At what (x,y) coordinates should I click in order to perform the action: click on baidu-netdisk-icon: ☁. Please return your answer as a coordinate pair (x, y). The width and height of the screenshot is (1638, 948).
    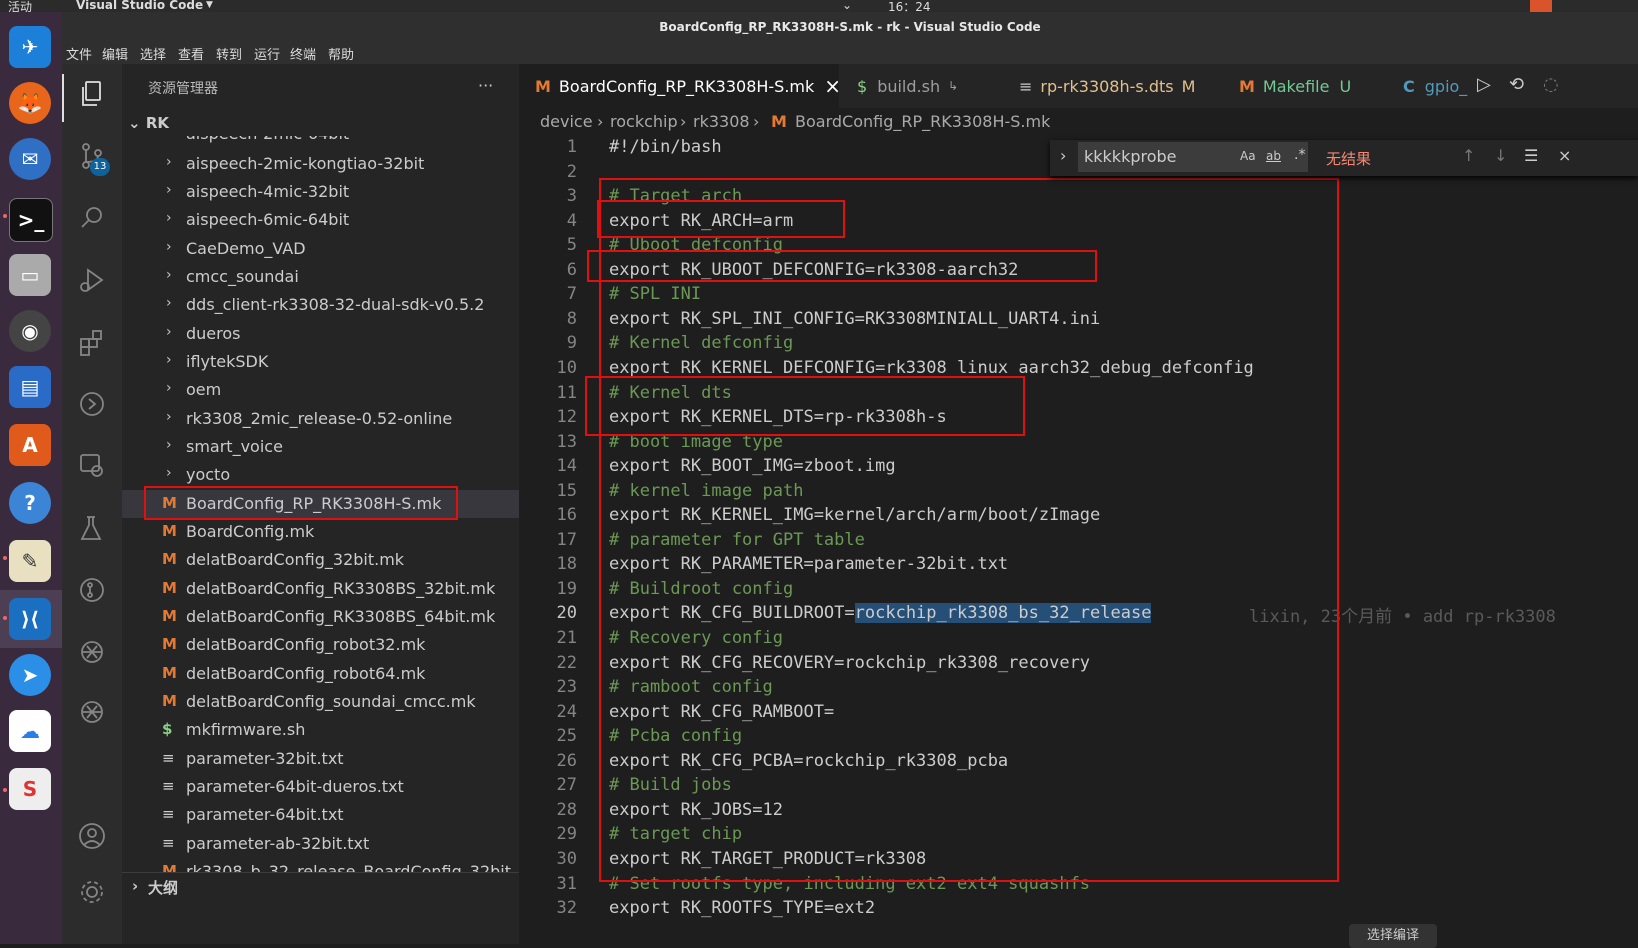
    Looking at the image, I should click on (30, 731).